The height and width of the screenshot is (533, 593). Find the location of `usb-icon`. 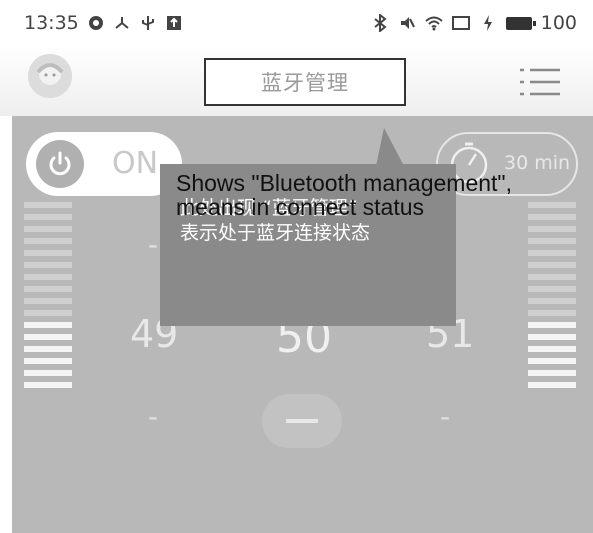

usb-icon is located at coordinates (148, 23).